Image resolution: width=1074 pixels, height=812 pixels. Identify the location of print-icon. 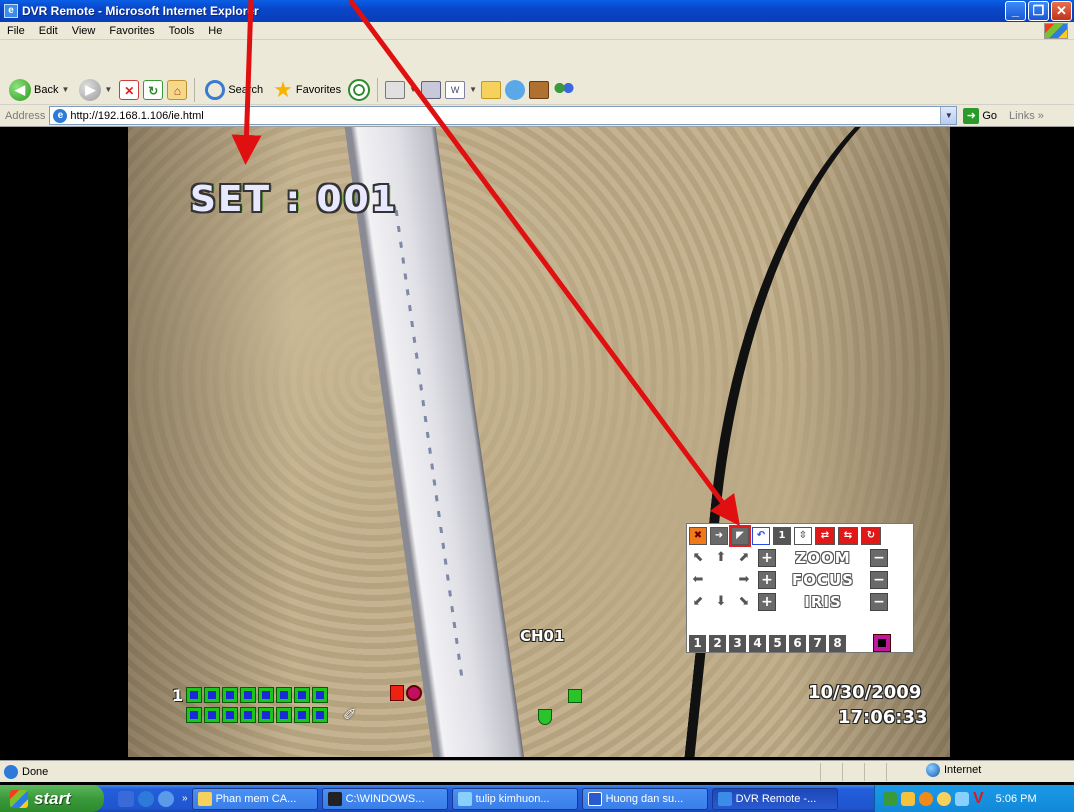
(431, 89).